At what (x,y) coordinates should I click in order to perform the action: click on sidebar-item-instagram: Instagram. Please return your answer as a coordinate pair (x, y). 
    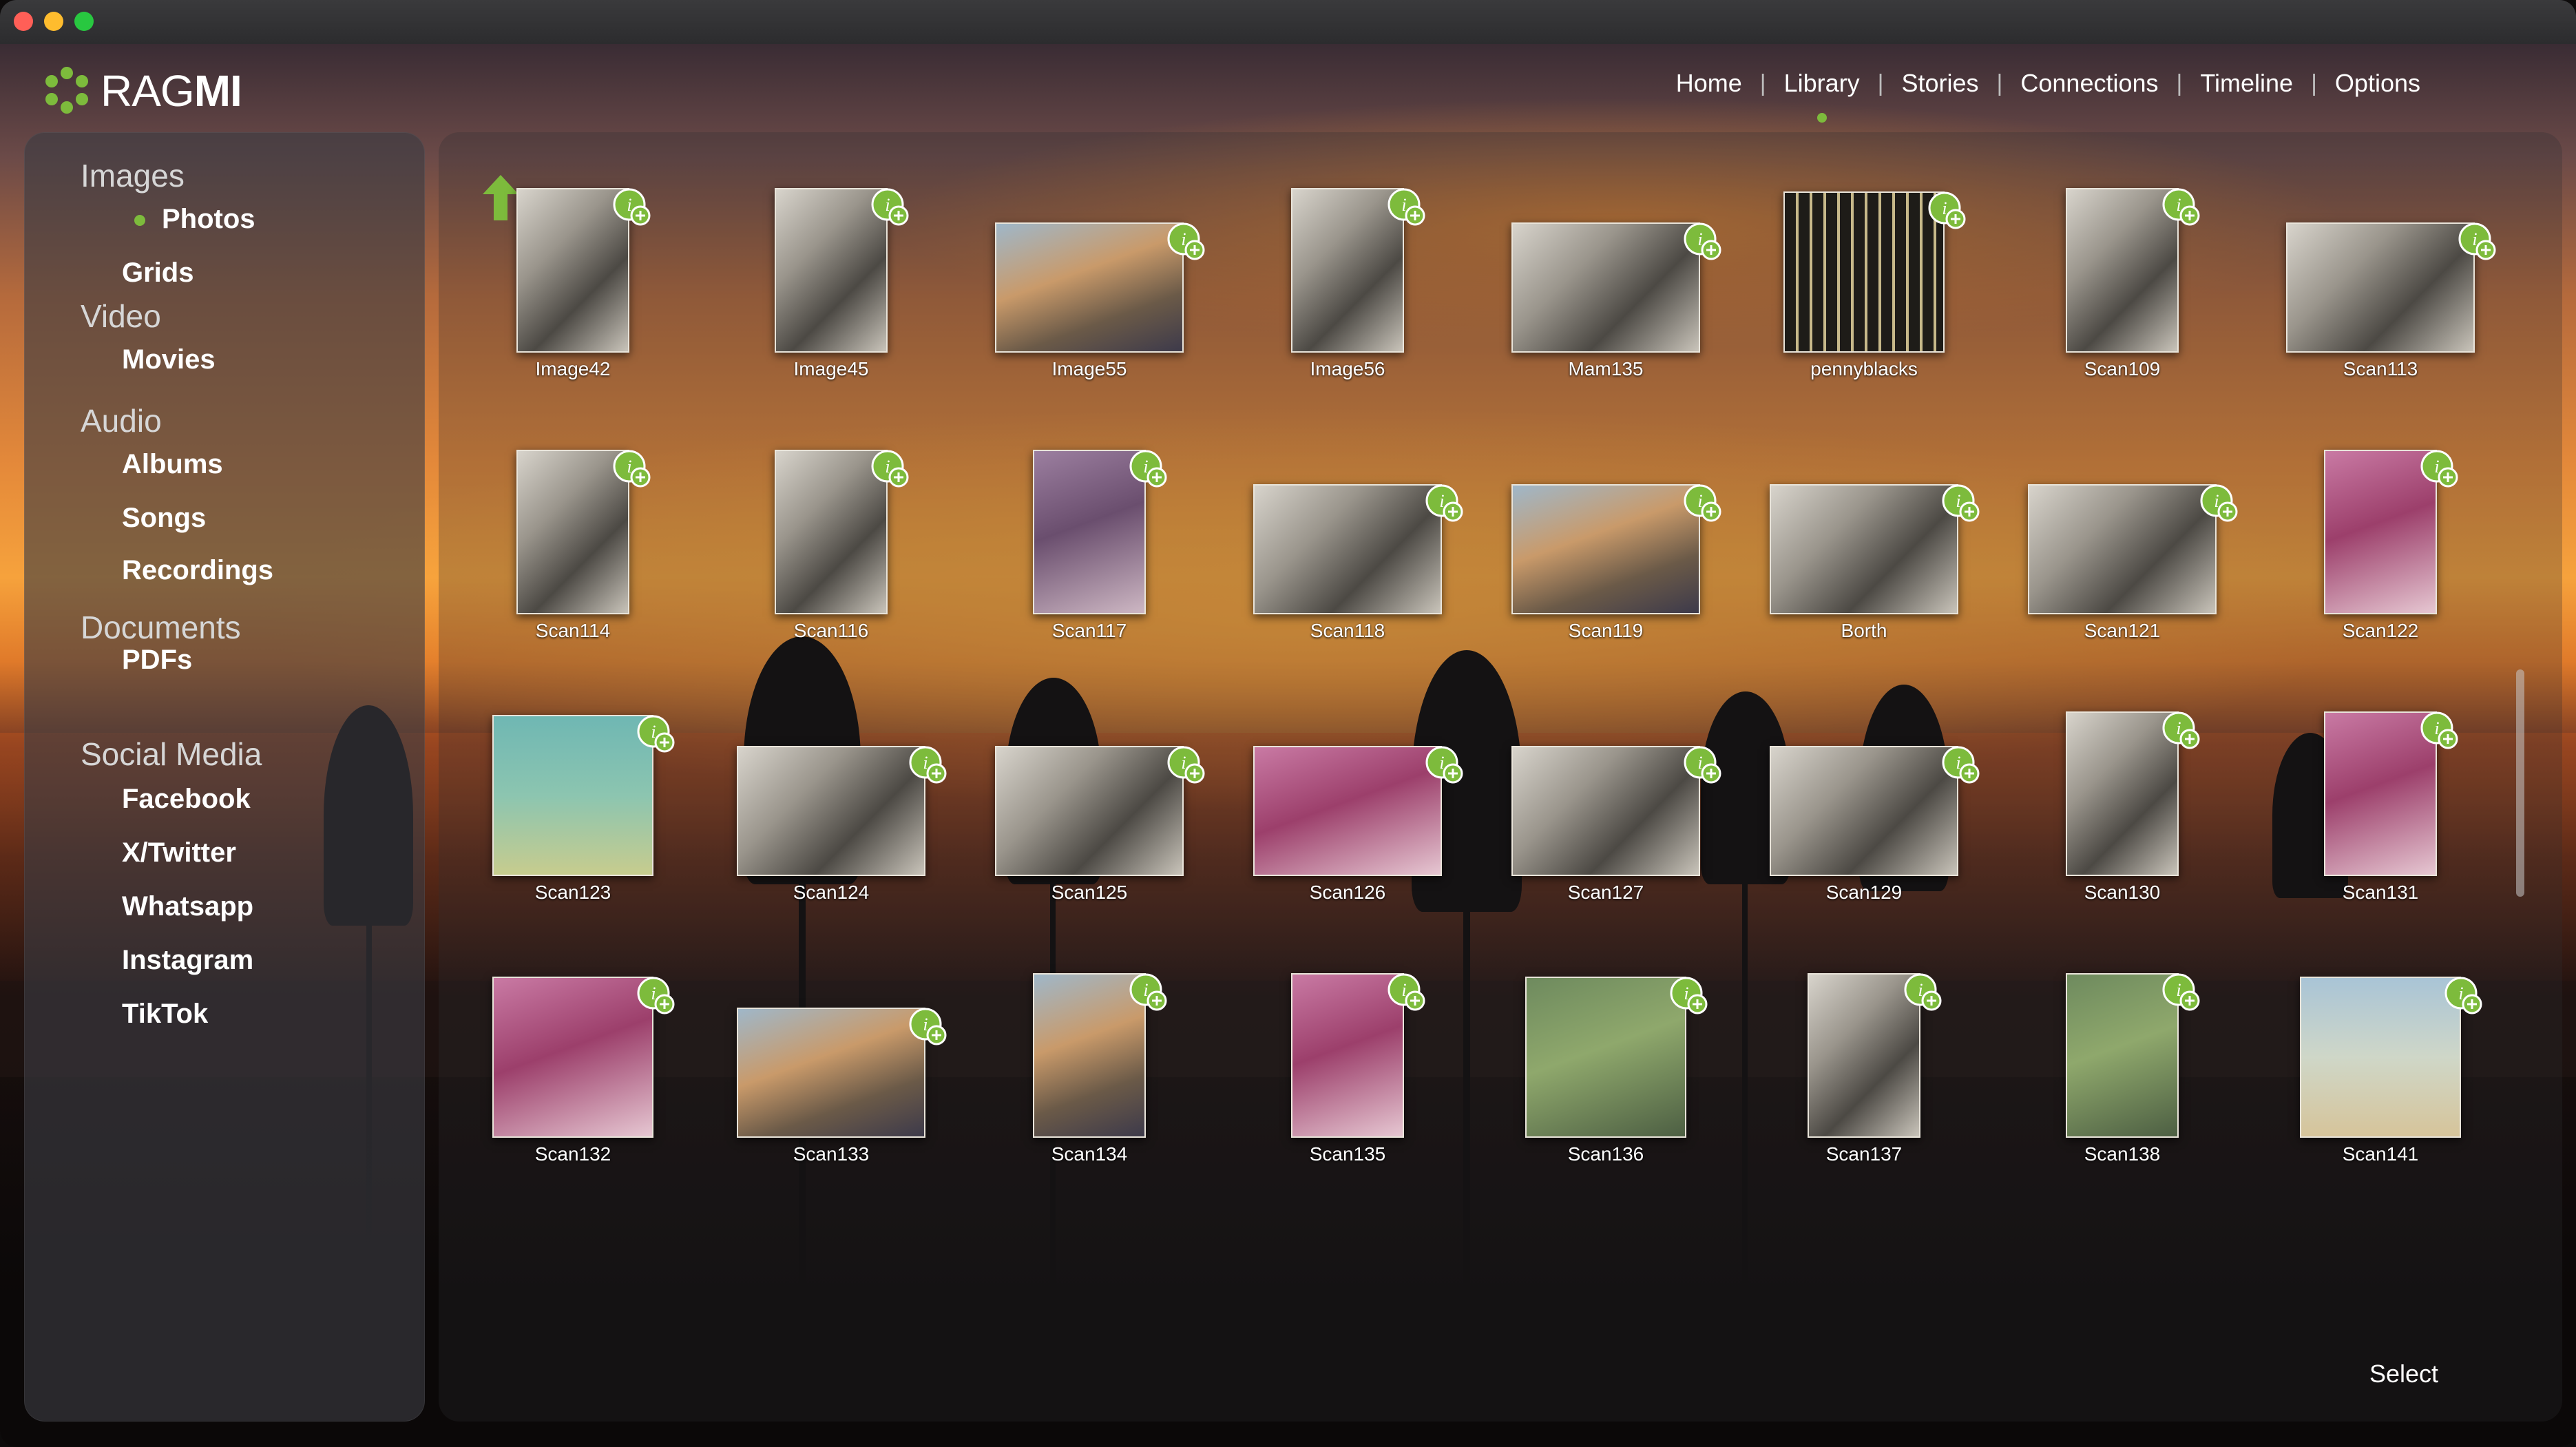
    Looking at the image, I should click on (187, 960).